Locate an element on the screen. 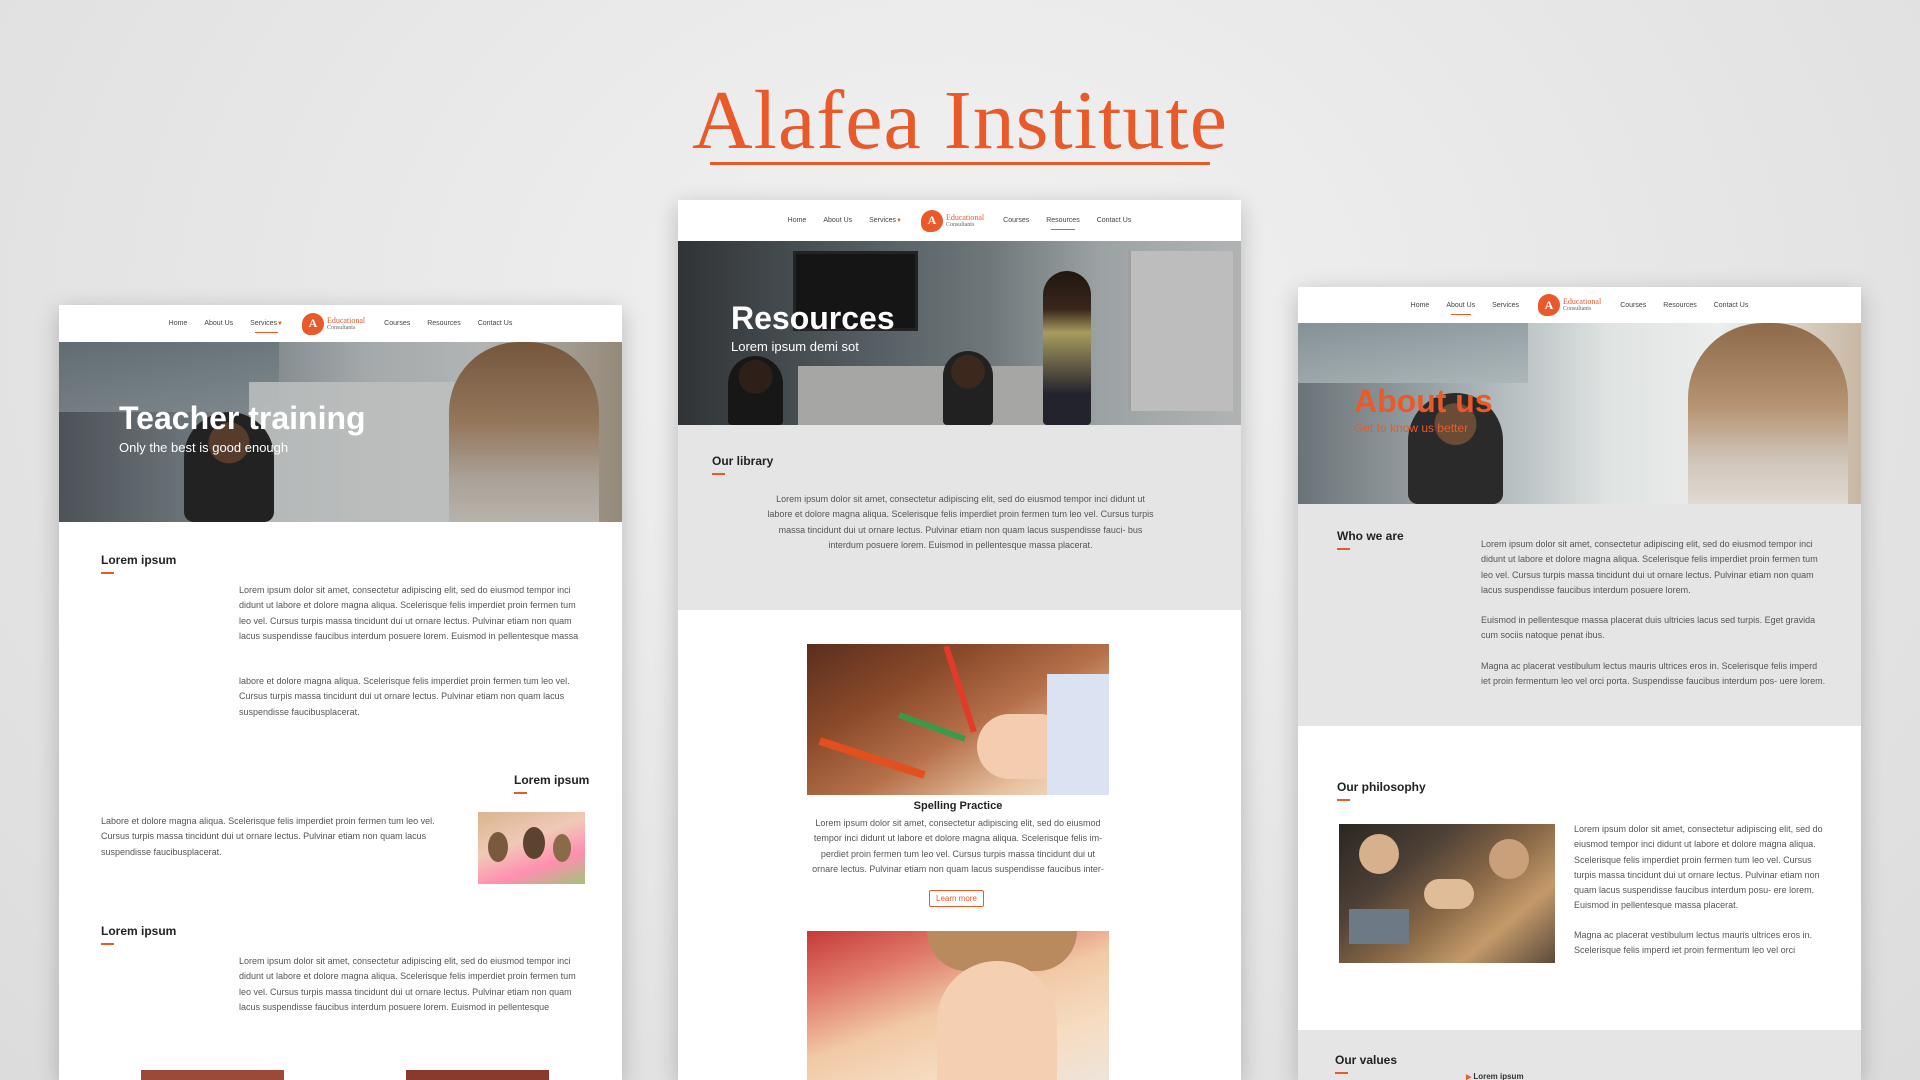  learn-more-button: Learn more is located at coordinates (956, 898).